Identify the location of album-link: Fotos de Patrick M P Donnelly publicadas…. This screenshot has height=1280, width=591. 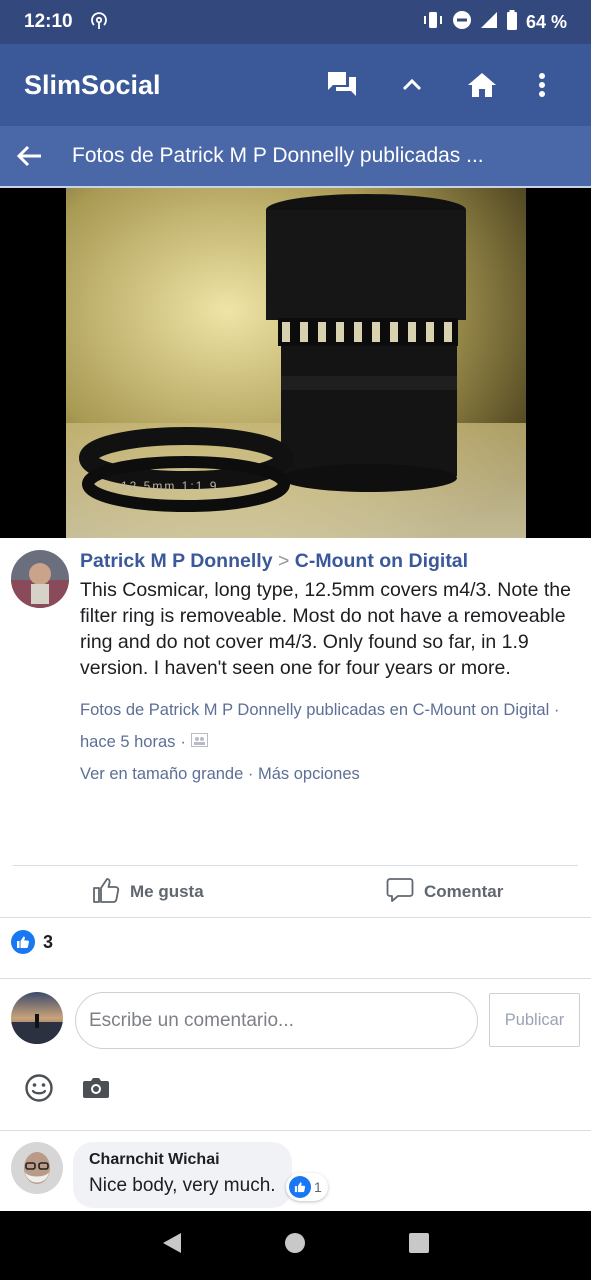
(314, 710).